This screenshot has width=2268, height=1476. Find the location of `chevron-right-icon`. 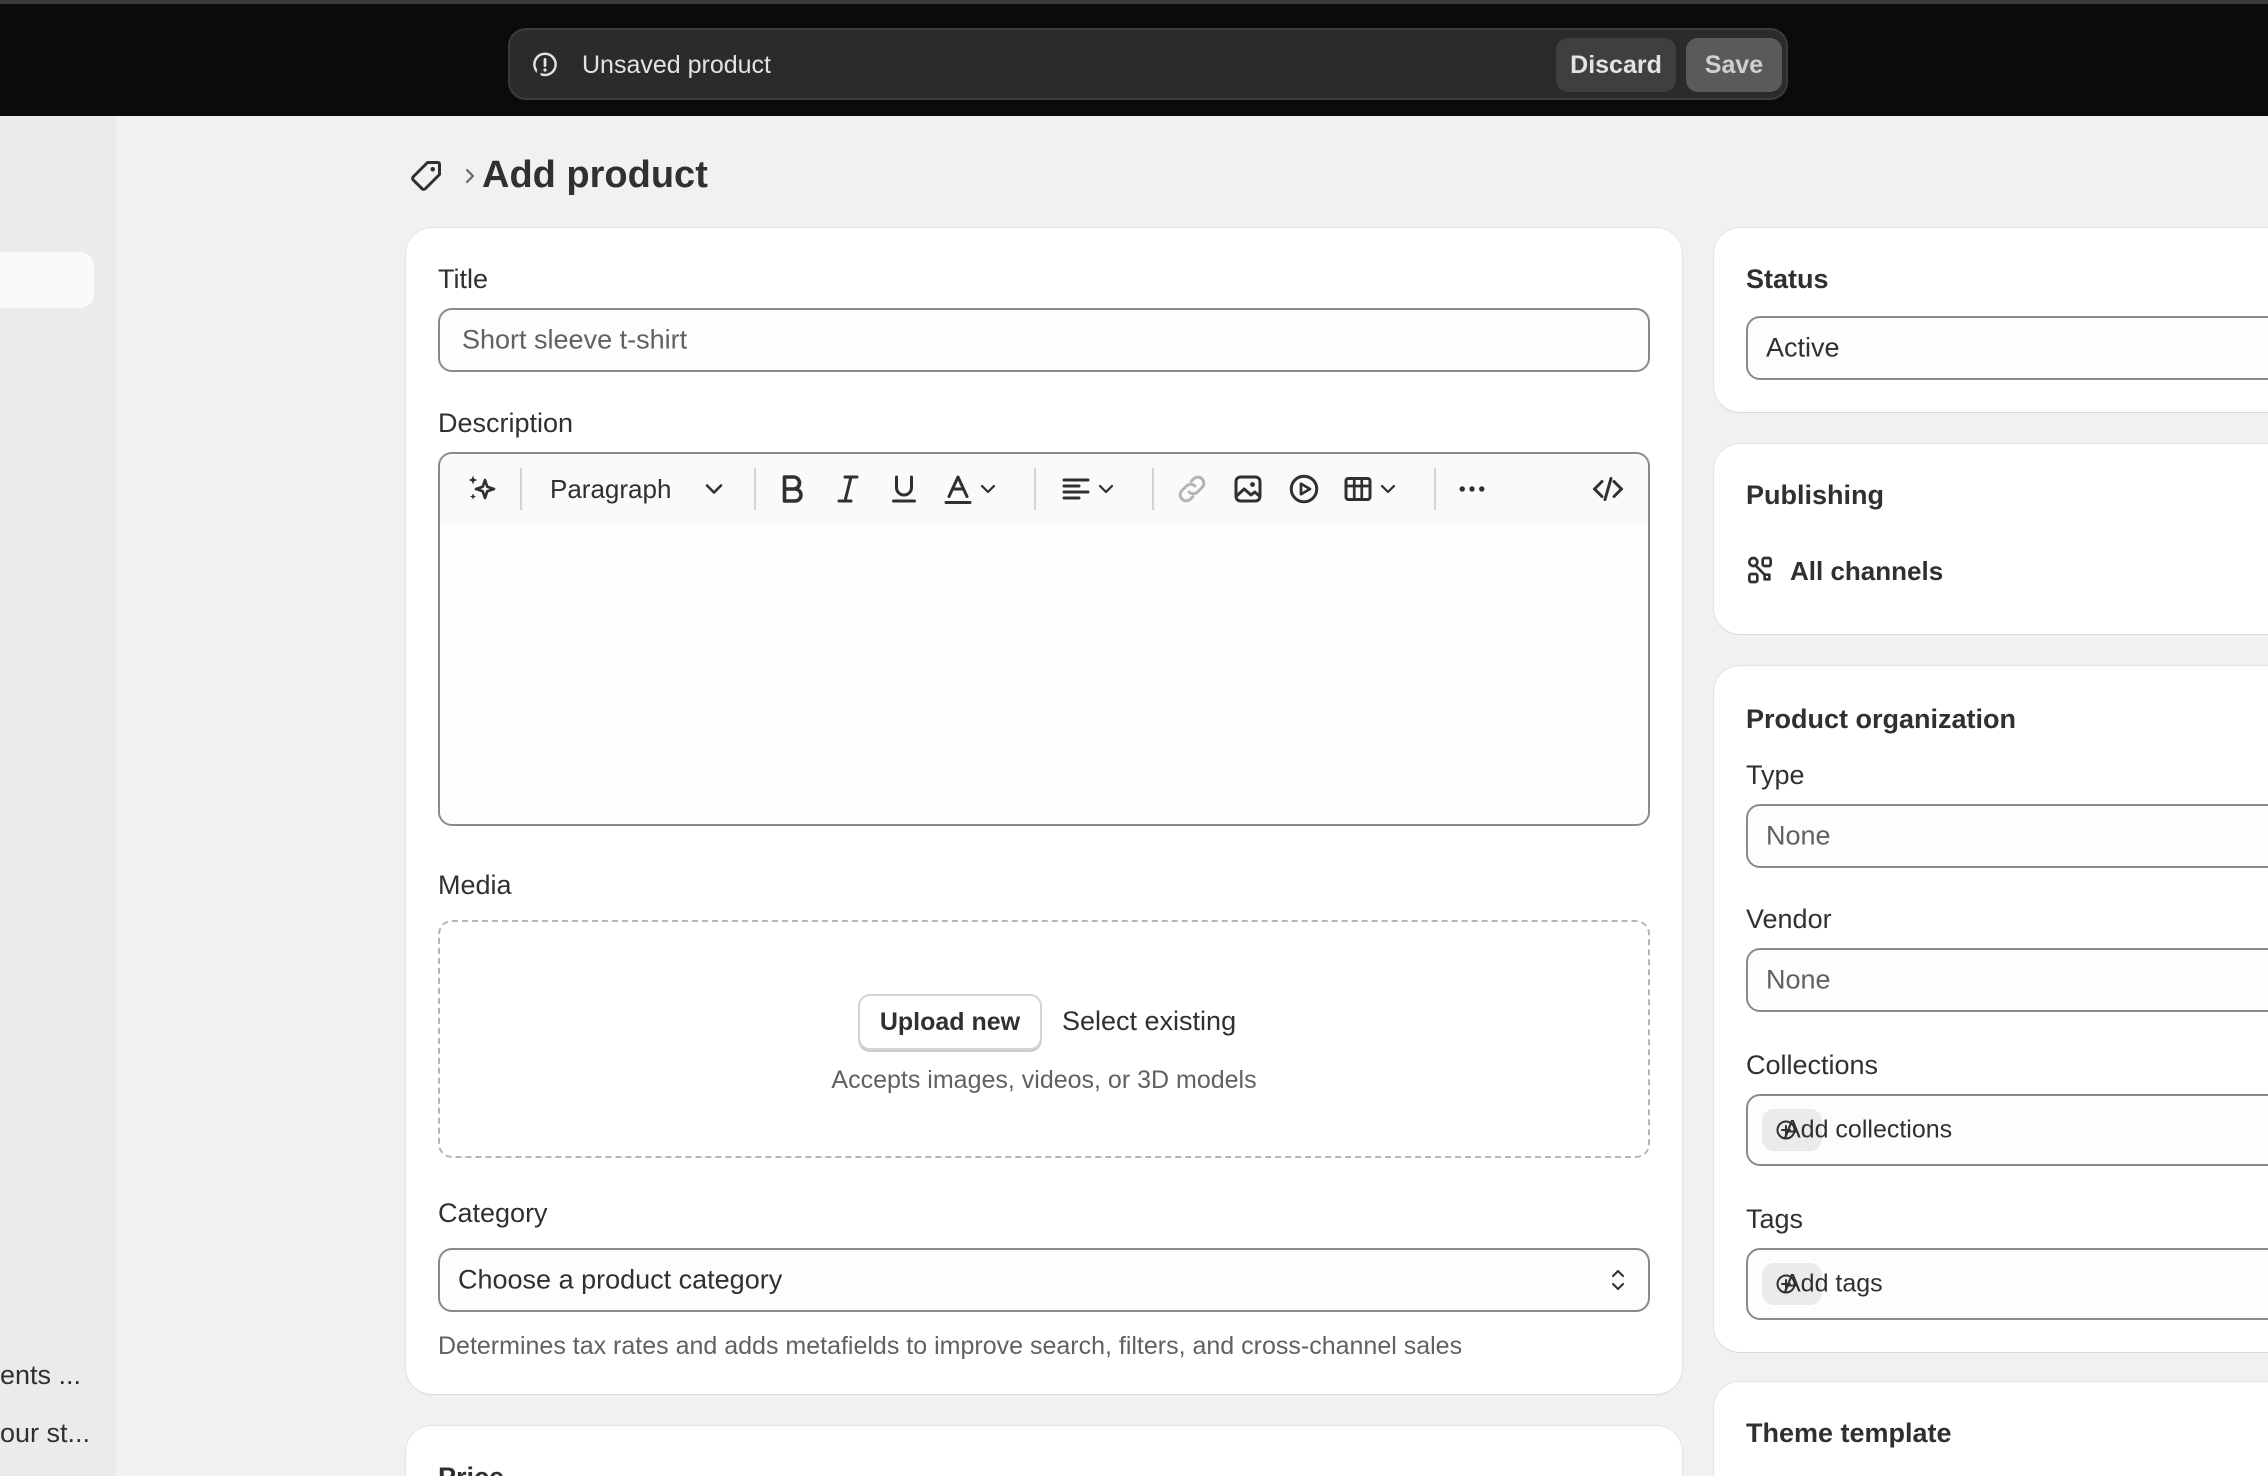

chevron-right-icon is located at coordinates (470, 176).